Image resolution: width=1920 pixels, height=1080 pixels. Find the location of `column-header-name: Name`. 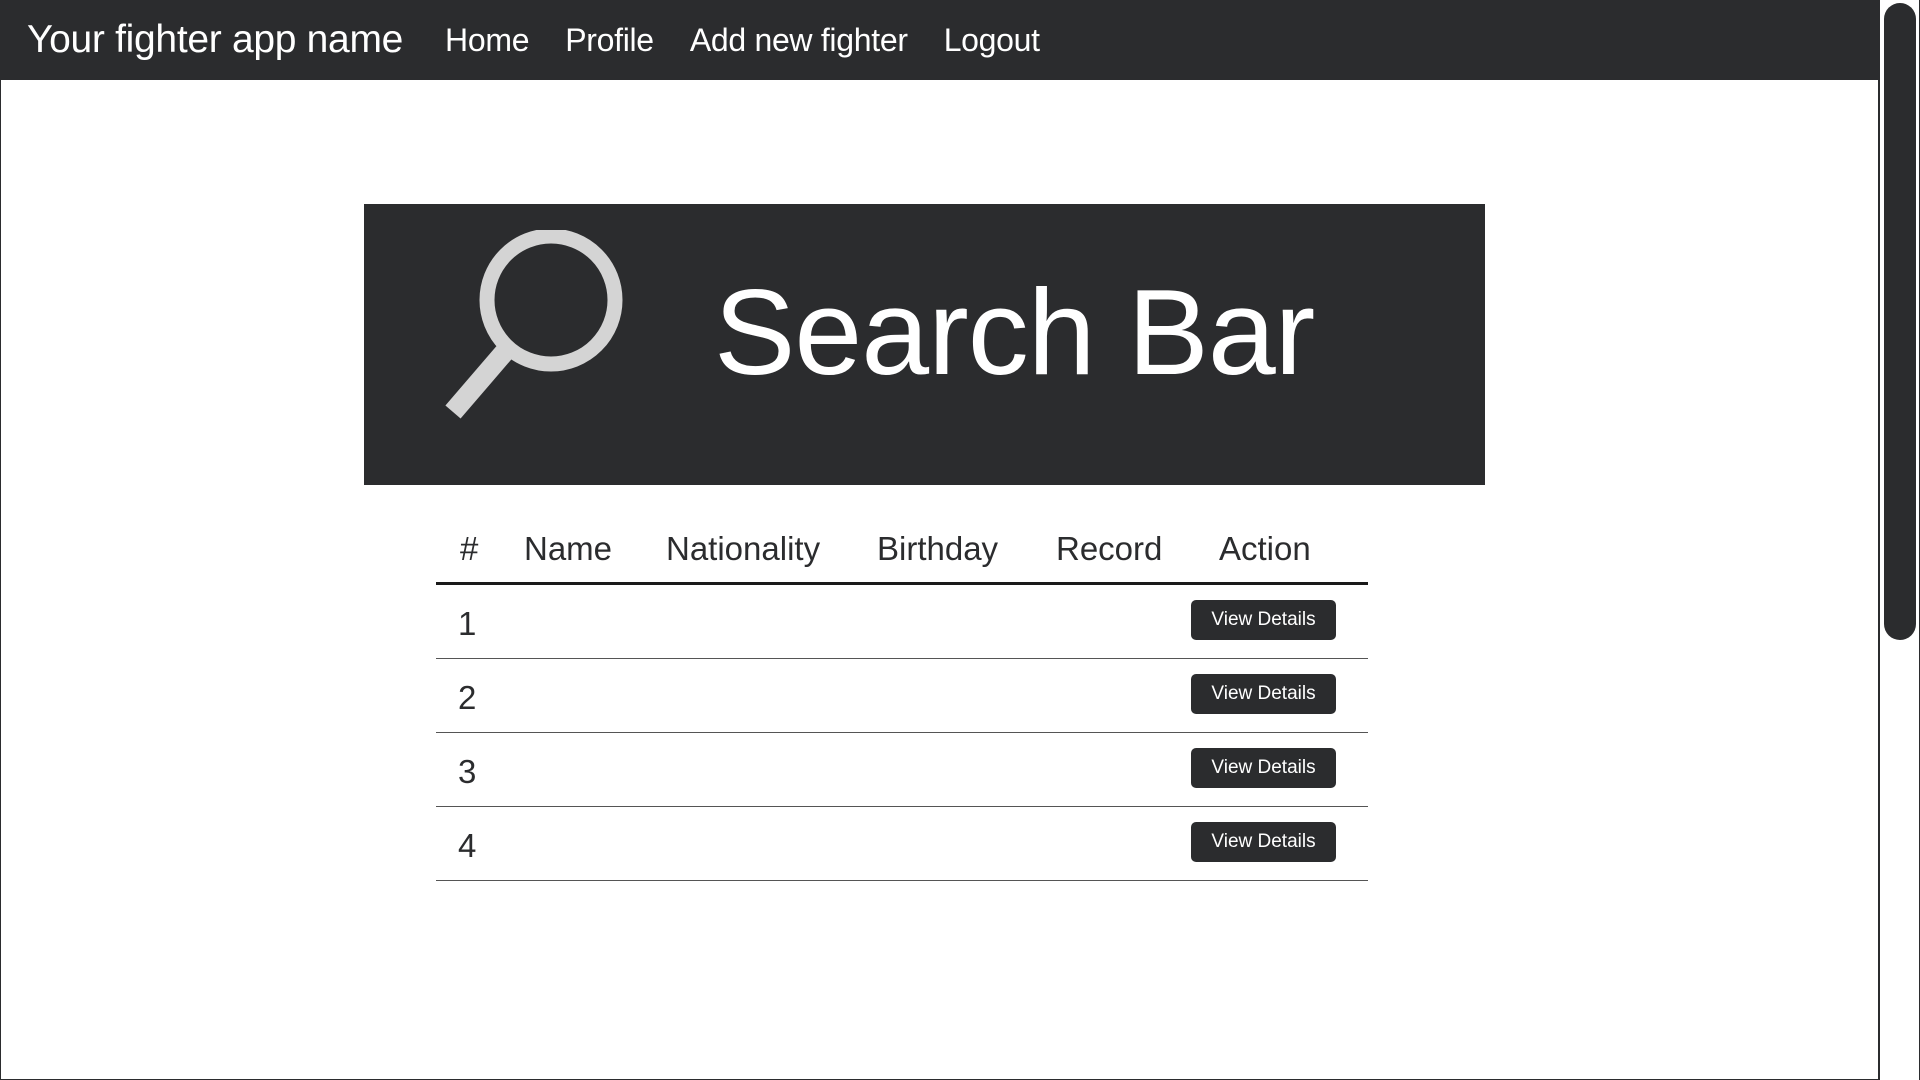

column-header-name: Name is located at coordinates (568, 548).